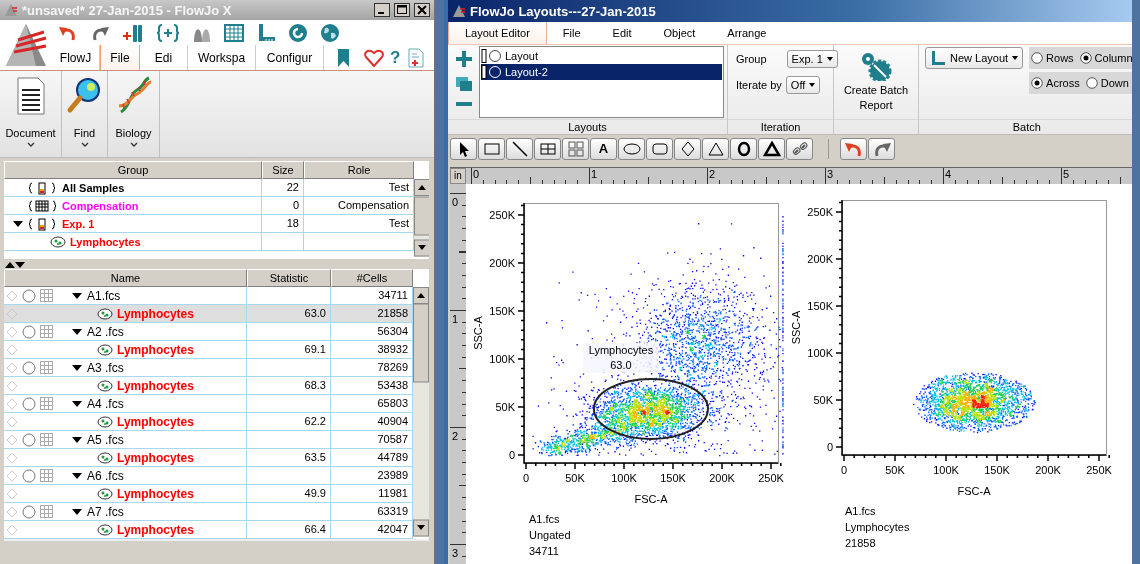  I want to click on table-row: A2 .fcs 56304, so click(208, 332).